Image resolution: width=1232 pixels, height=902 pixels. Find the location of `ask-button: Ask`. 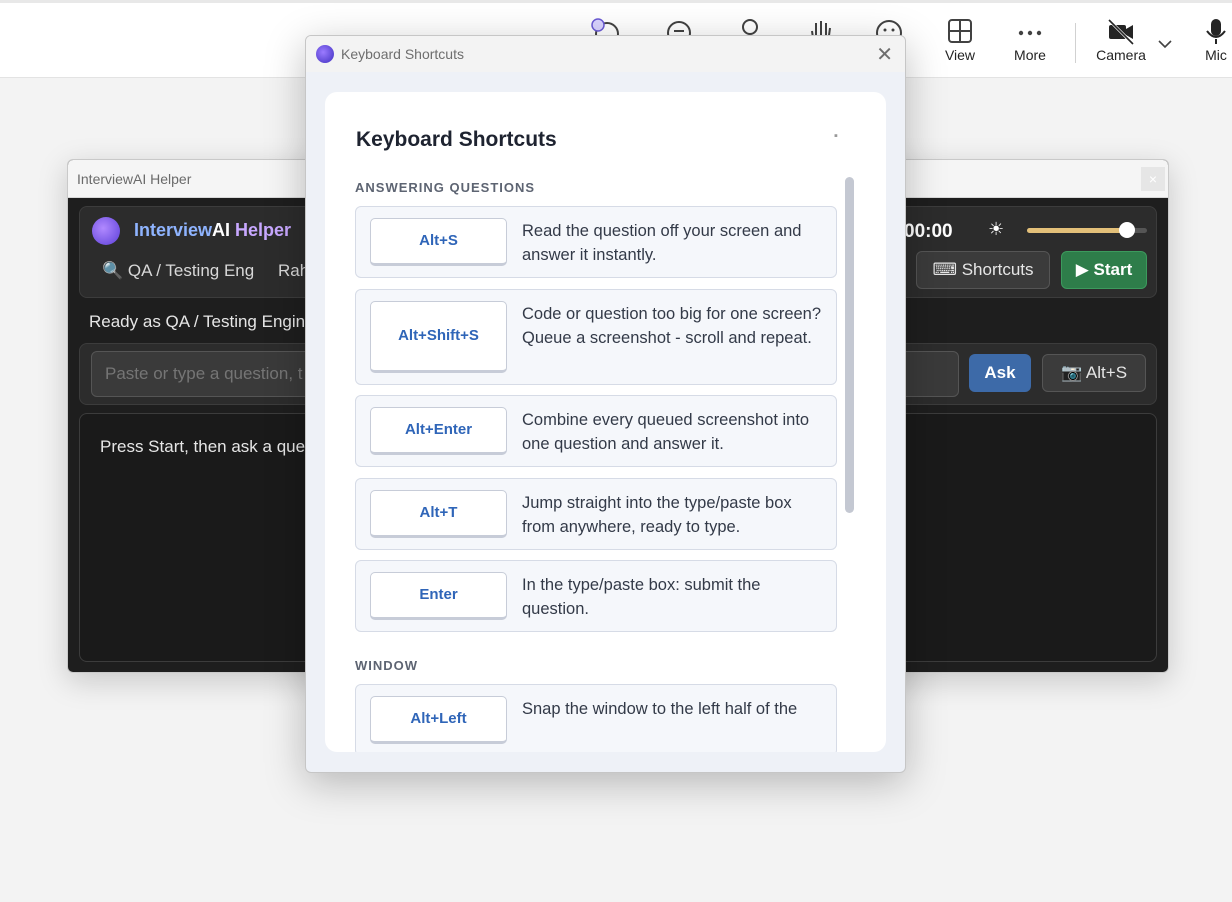

ask-button: Ask is located at coordinates (1000, 373).